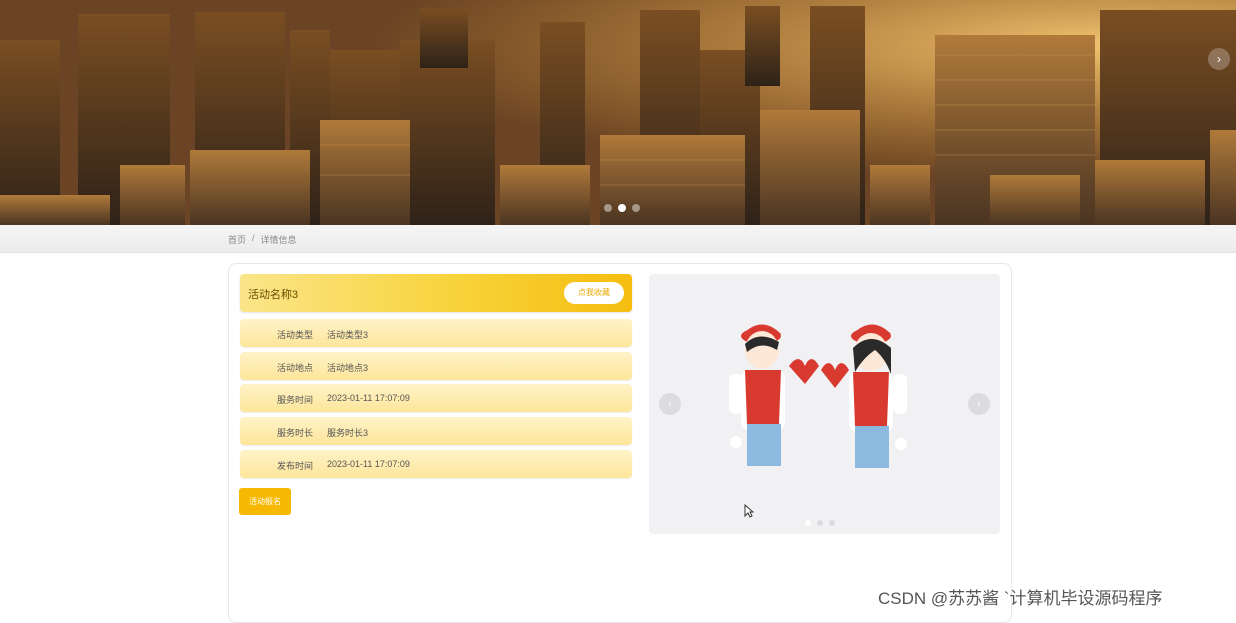 This screenshot has height=623, width=1236. Describe the element at coordinates (436, 464) in the screenshot. I see `field-row-publish-time: 发布时间 2023-01-11 17:07:09` at that location.